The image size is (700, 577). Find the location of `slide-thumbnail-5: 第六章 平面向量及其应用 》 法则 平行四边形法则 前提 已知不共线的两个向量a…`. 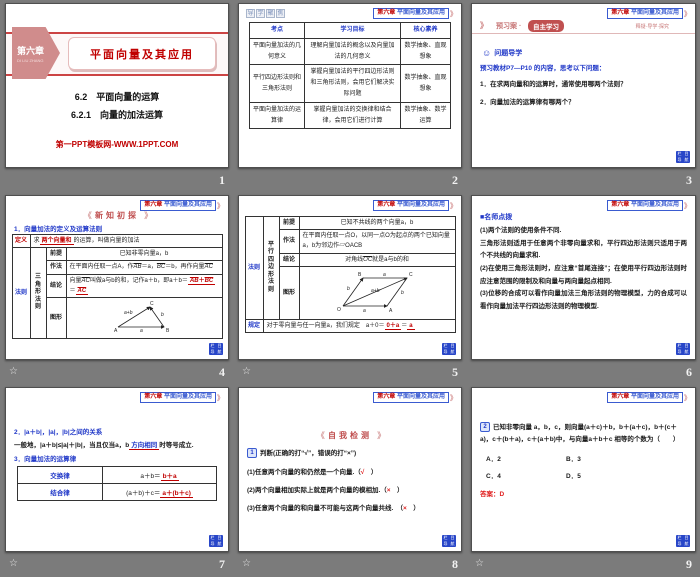

slide-thumbnail-5: 第六章 平面向量及其应用 》 法则 平行四边形法则 前提 已知不共线的两个向量a… is located at coordinates (350, 277).